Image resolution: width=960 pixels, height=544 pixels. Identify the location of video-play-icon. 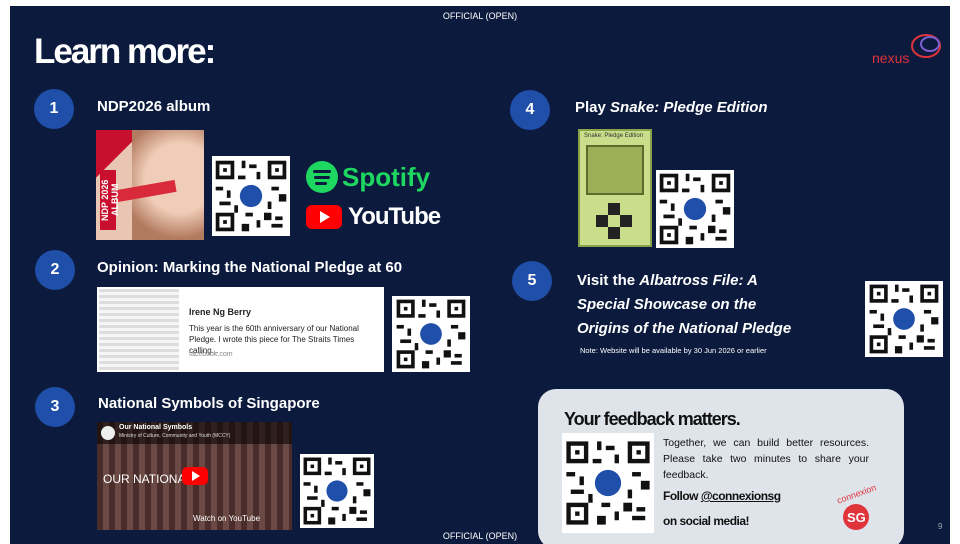
(195, 476).